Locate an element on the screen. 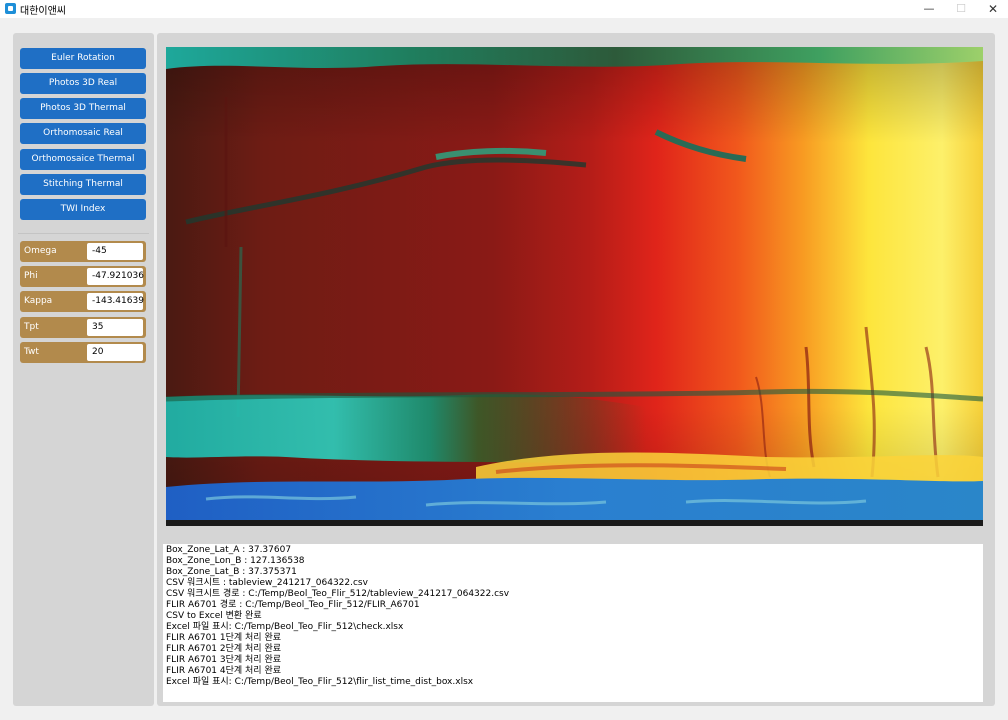 The height and width of the screenshot is (720, 1008). twi-index-button: TWI Index is located at coordinates (83, 209).